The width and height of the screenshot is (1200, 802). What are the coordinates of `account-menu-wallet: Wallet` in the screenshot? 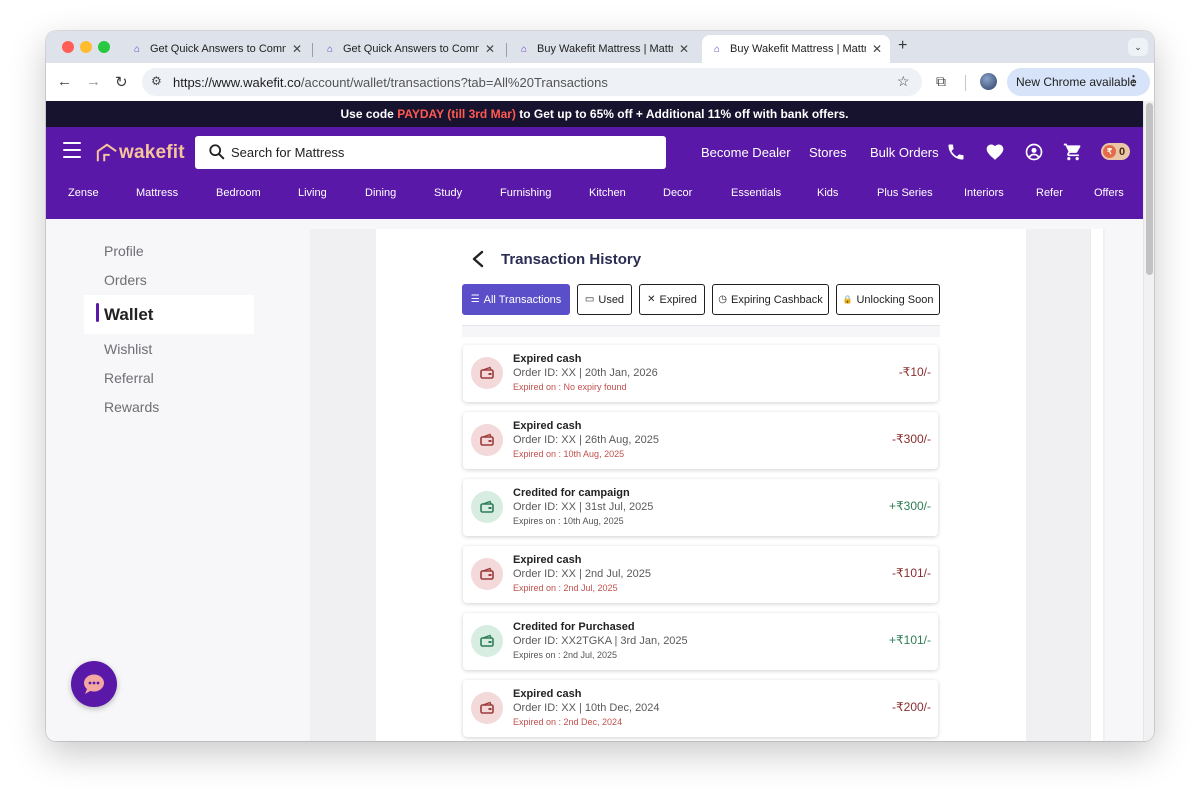 It's located at (169, 314).